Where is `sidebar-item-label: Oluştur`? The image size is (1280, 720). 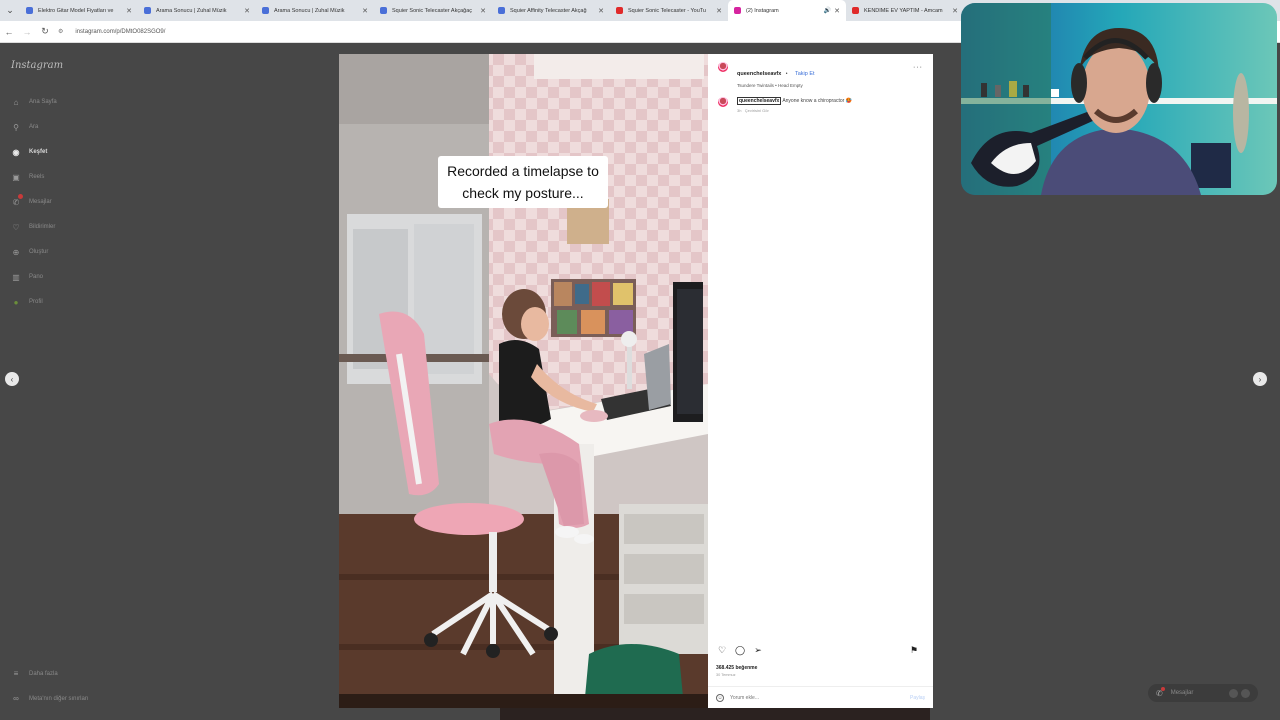 sidebar-item-label: Oluştur is located at coordinates (39, 252).